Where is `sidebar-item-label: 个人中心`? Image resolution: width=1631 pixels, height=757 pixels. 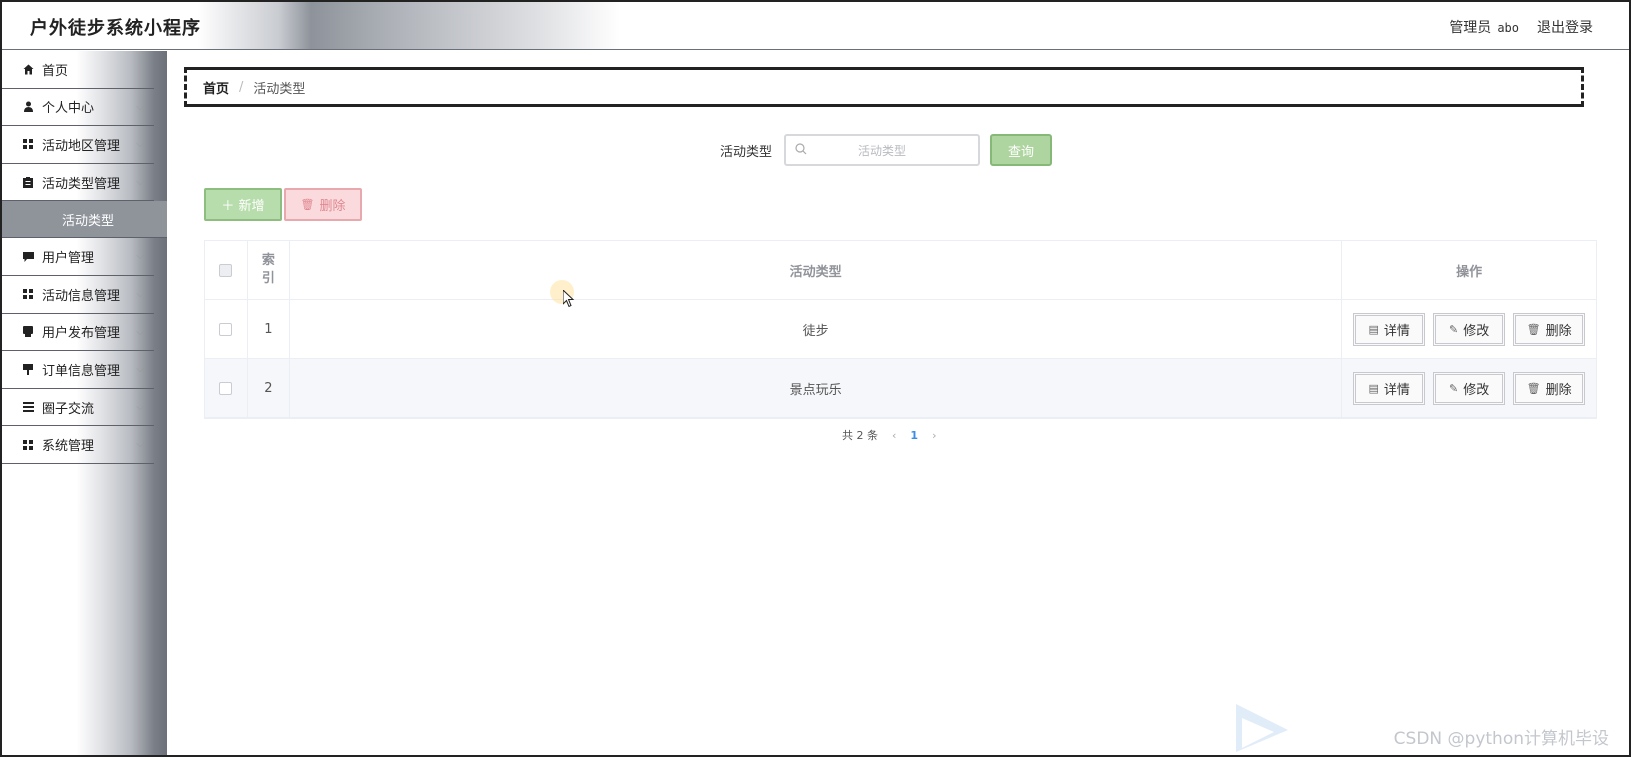
sidebar-item-label: 个人中心 is located at coordinates (68, 109).